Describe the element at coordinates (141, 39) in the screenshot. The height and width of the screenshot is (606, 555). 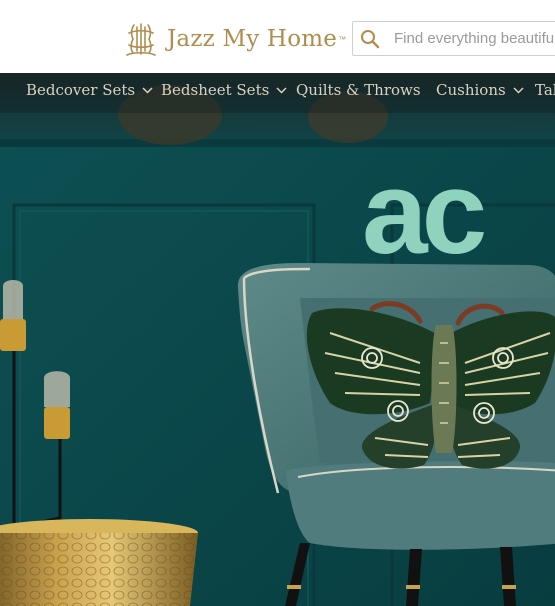
I see `monogram-logo-icon` at that location.